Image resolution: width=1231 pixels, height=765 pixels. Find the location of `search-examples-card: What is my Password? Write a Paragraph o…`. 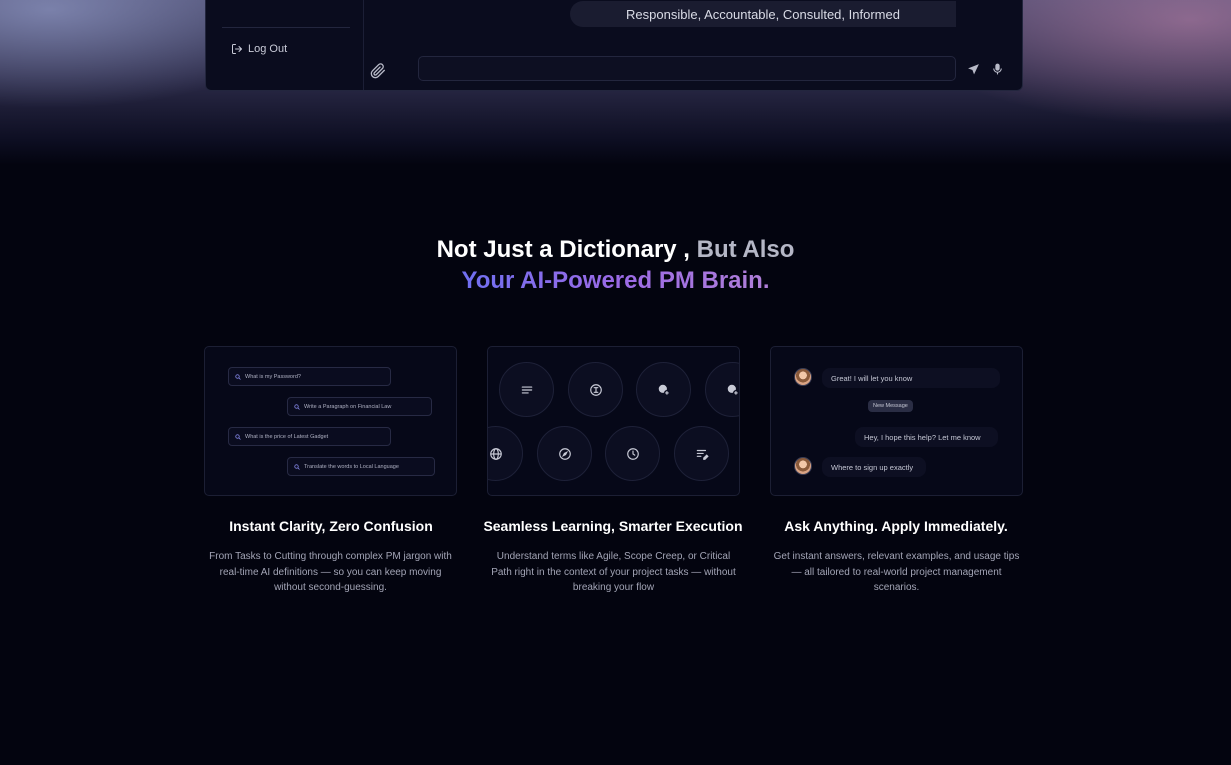

search-examples-card: What is my Password? Write a Paragraph o… is located at coordinates (330, 421).